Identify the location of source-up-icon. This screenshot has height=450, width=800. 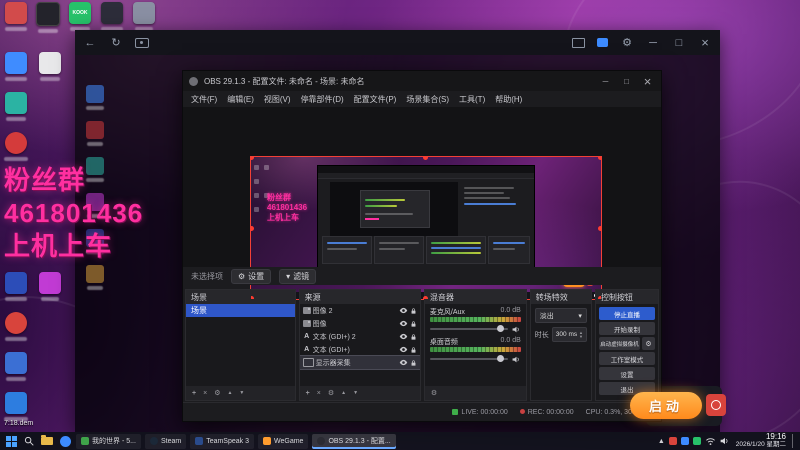
(343, 393).